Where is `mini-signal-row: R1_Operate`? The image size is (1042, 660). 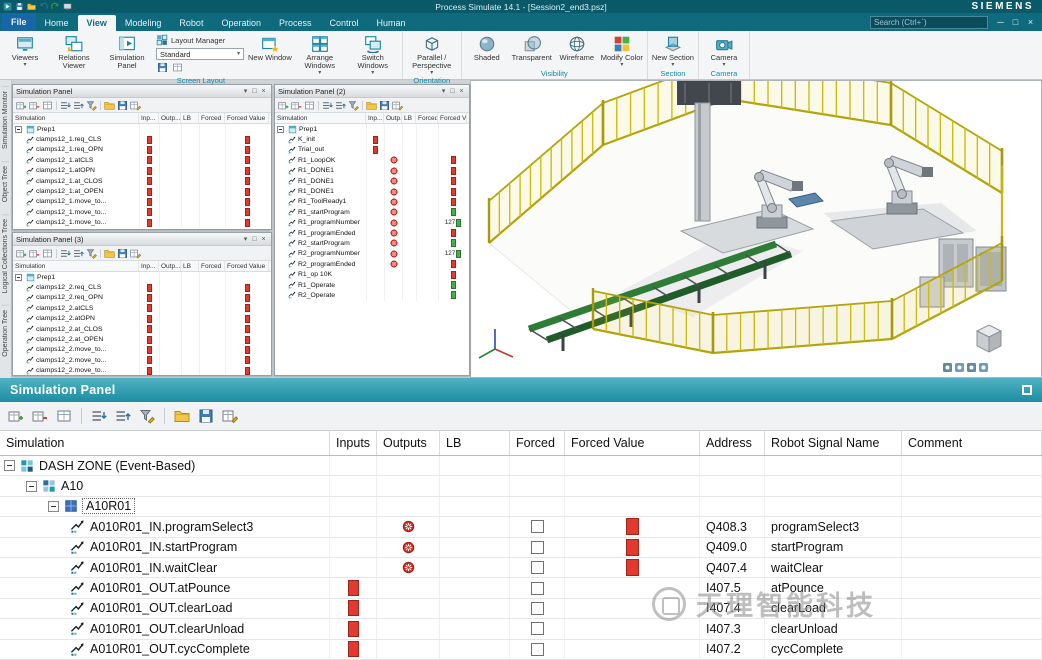
mini-signal-row: R1_Operate is located at coordinates (372, 285).